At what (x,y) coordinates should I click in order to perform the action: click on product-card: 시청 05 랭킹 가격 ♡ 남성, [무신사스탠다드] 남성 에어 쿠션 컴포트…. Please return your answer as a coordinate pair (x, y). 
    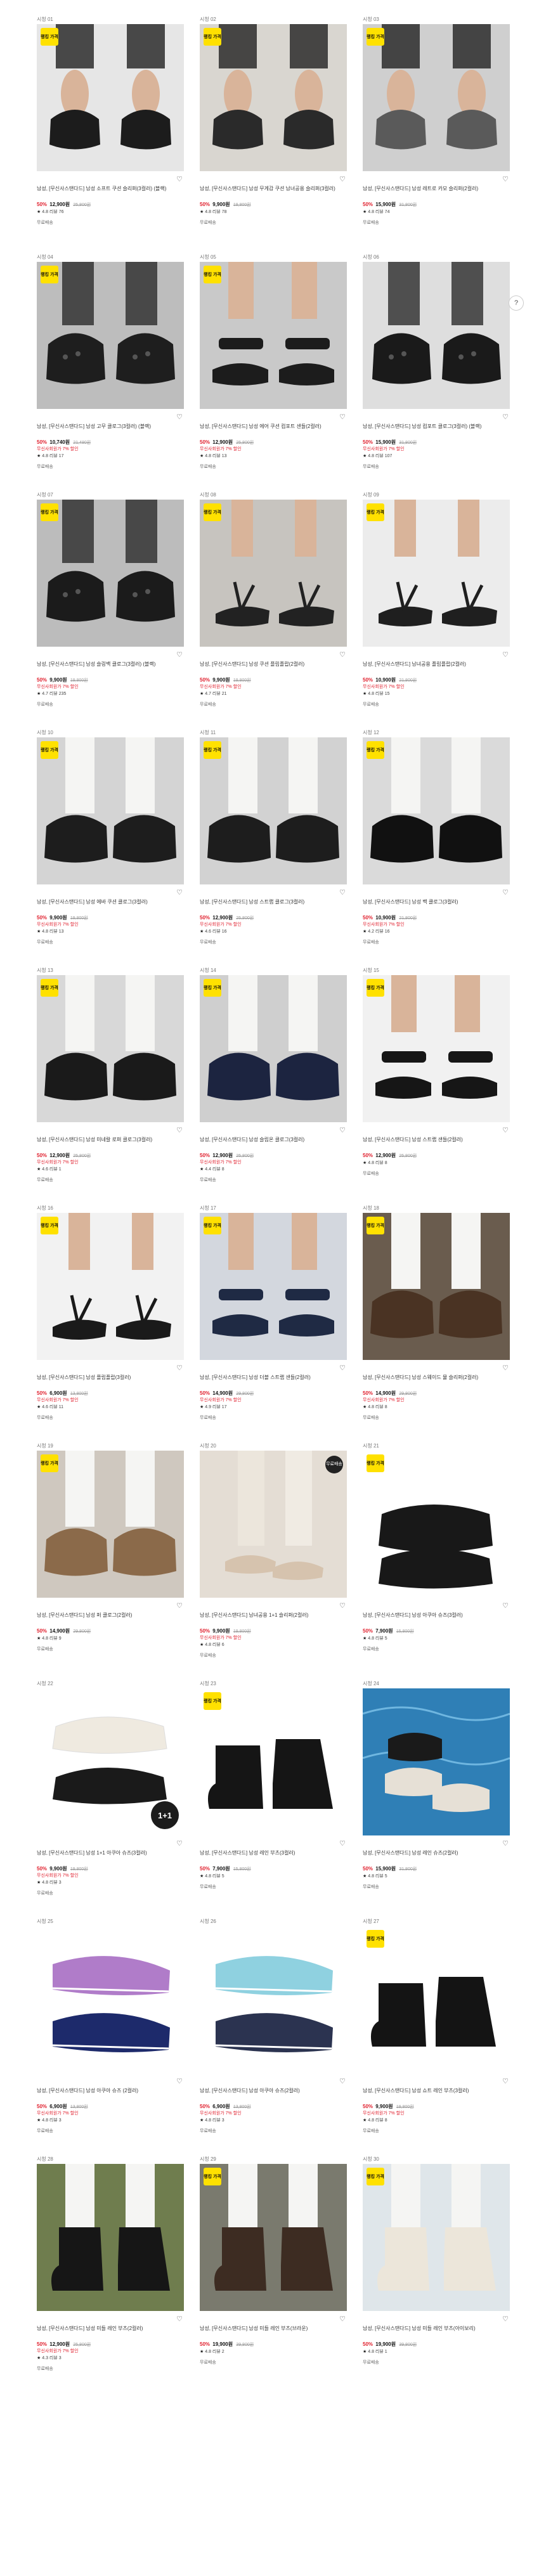
    Looking at the image, I should click on (273, 372).